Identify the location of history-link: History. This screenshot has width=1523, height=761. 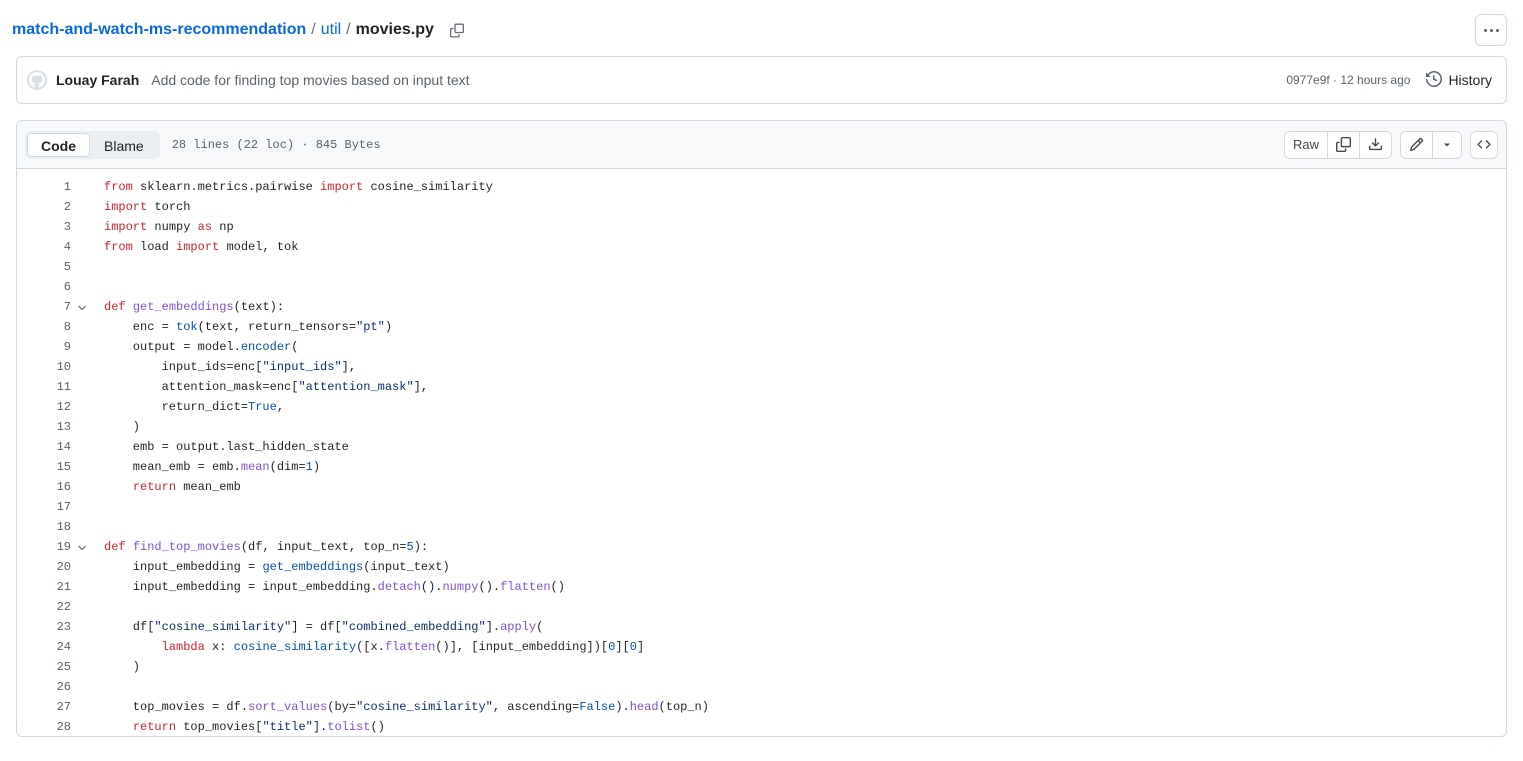
(1459, 80).